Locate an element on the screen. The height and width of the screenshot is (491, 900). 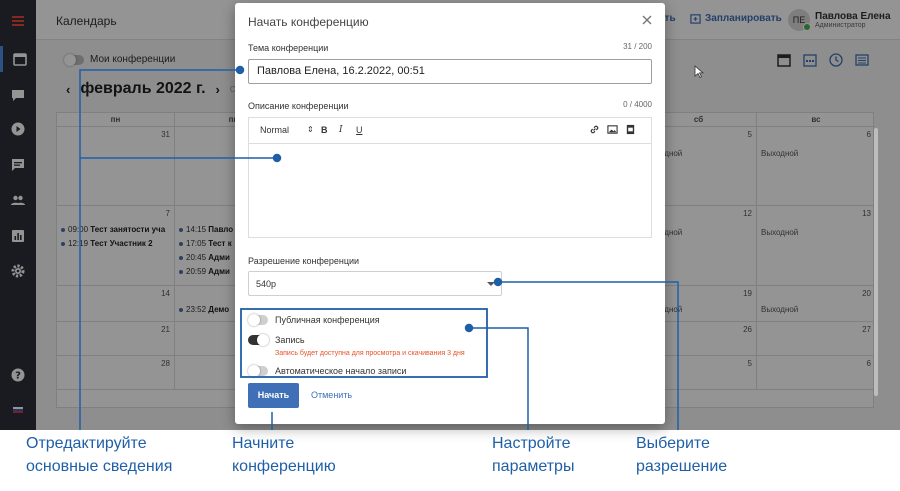
description-editor: Normal ⇕ B I U is located at coordinates (450, 177).